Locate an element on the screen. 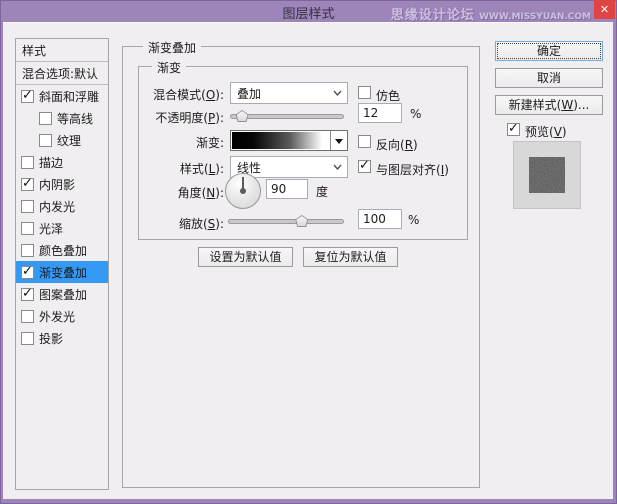 The width and height of the screenshot is (617, 504). scale-slider is located at coordinates (286, 221).